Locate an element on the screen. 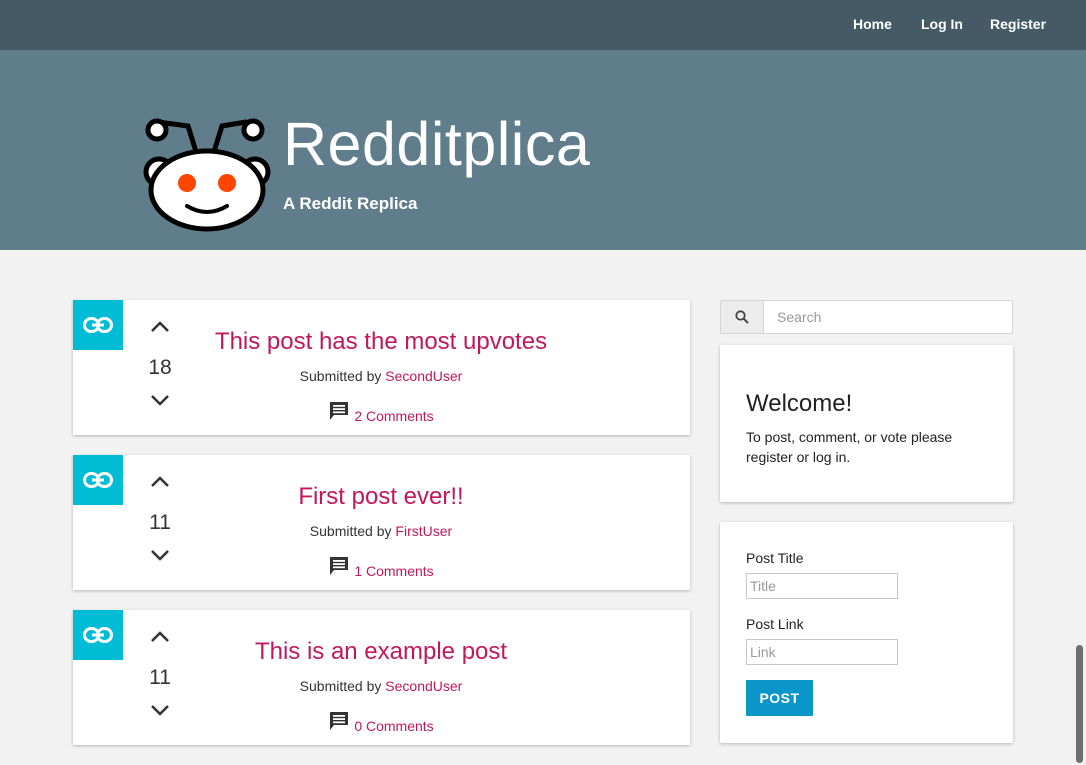  nav-register-link: Register is located at coordinates (1018, 24).